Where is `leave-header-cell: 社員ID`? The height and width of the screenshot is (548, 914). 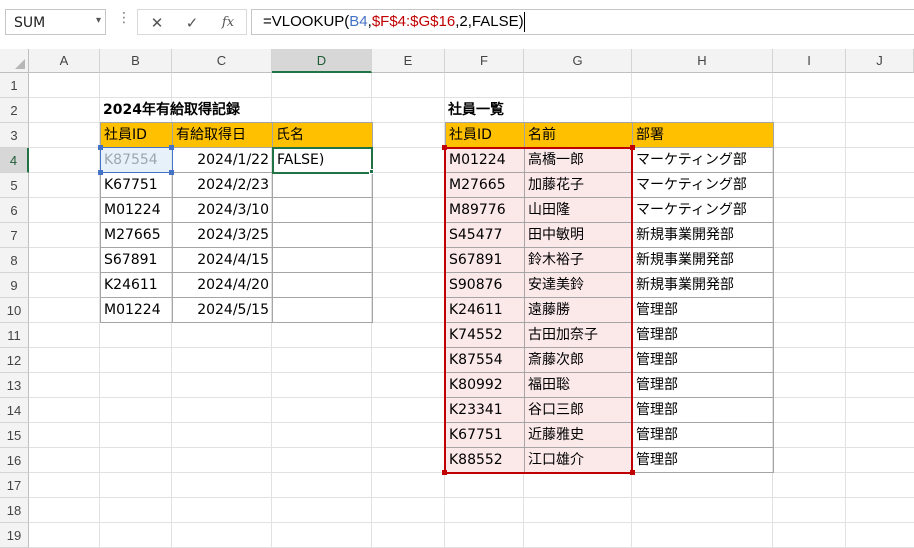 leave-header-cell: 社員ID is located at coordinates (136, 135).